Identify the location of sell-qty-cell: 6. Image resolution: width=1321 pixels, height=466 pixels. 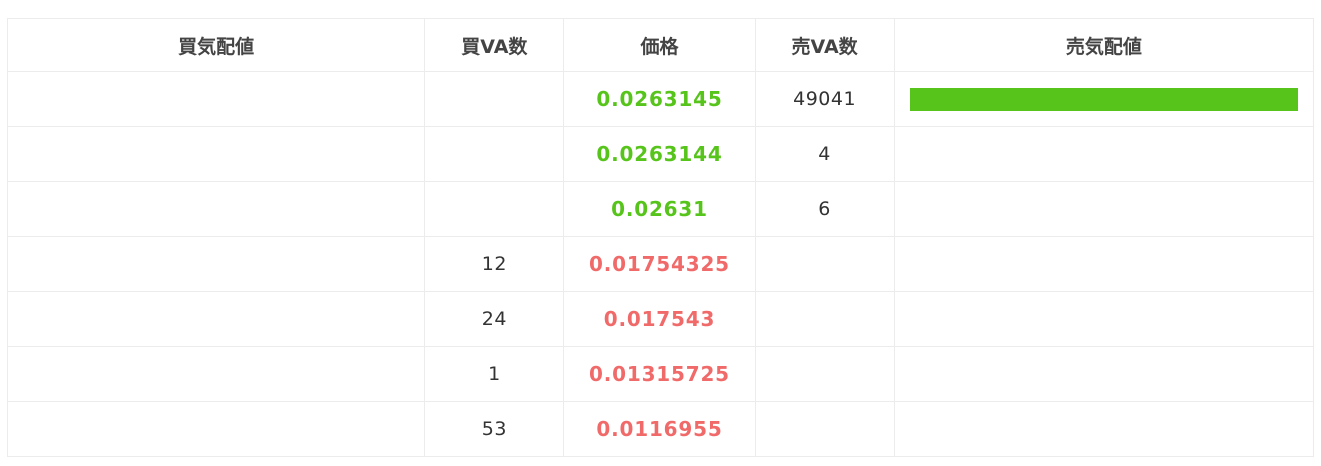
(824, 209).